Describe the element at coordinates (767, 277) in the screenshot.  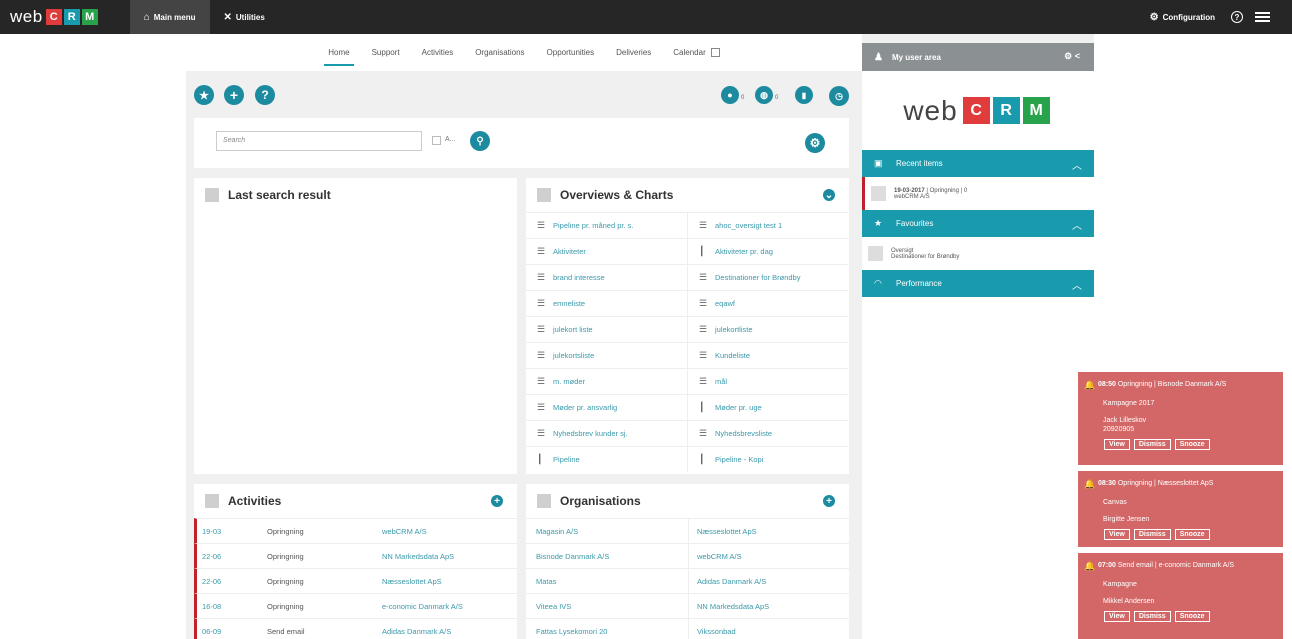
I see `overview-link: ☰ Destinationer for Brøndby` at that location.